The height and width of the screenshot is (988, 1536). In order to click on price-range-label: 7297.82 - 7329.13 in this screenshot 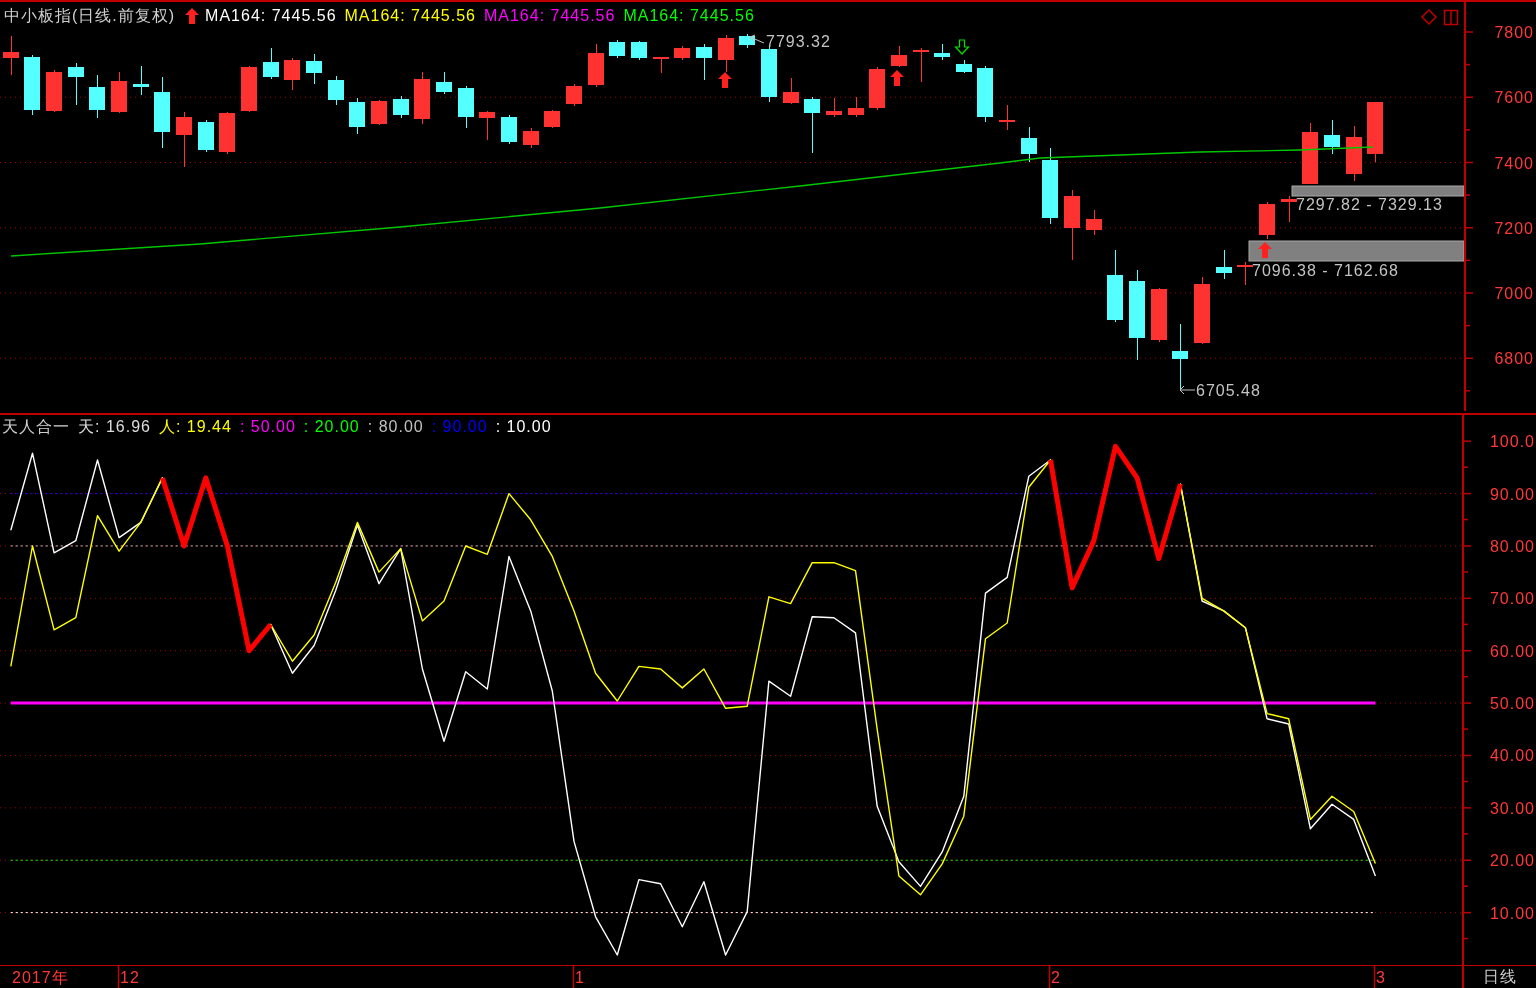, I will do `click(1369, 204)`.